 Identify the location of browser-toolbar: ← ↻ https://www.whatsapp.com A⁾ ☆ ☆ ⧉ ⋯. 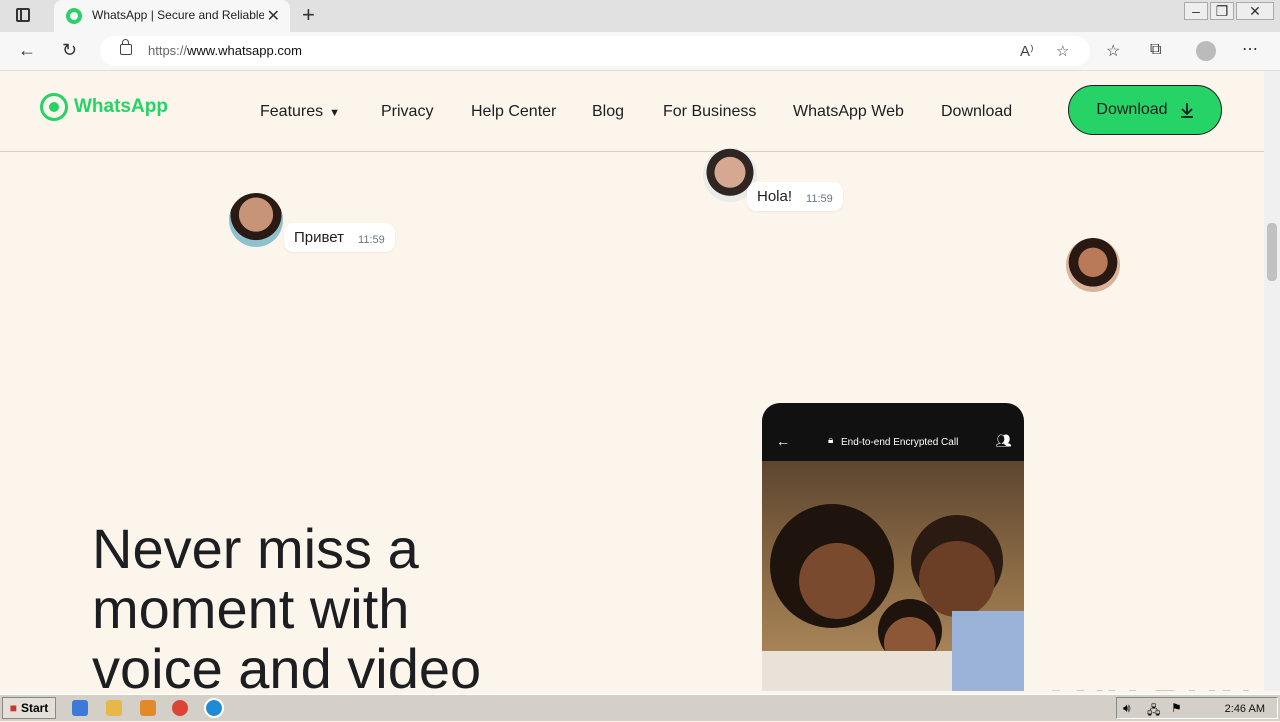
(640, 51).